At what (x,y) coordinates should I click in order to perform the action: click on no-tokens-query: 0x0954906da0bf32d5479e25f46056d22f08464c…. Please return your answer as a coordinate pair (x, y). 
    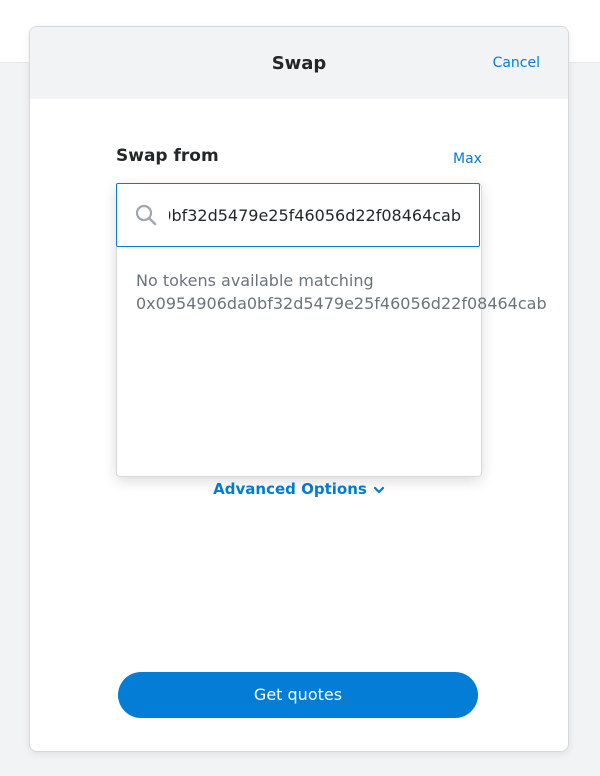
    Looking at the image, I should click on (341, 303).